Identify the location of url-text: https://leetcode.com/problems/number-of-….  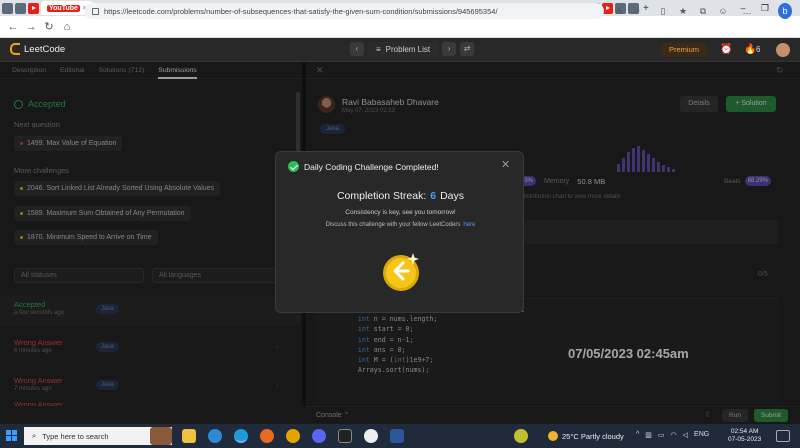
(301, 11).